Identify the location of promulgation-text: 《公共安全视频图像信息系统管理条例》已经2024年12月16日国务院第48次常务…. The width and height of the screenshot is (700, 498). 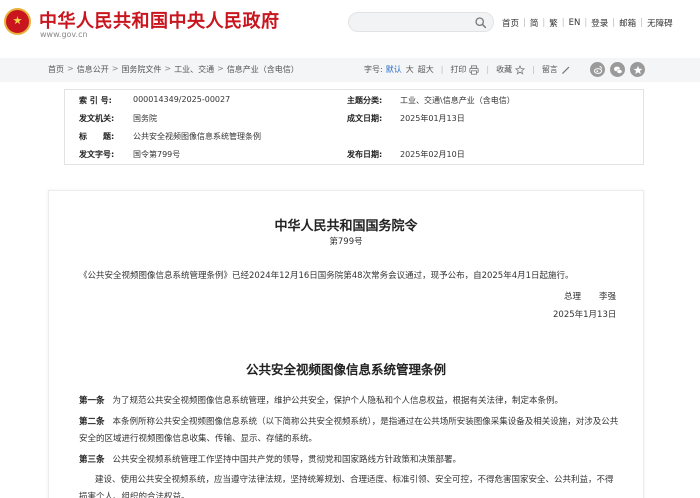
(326, 276).